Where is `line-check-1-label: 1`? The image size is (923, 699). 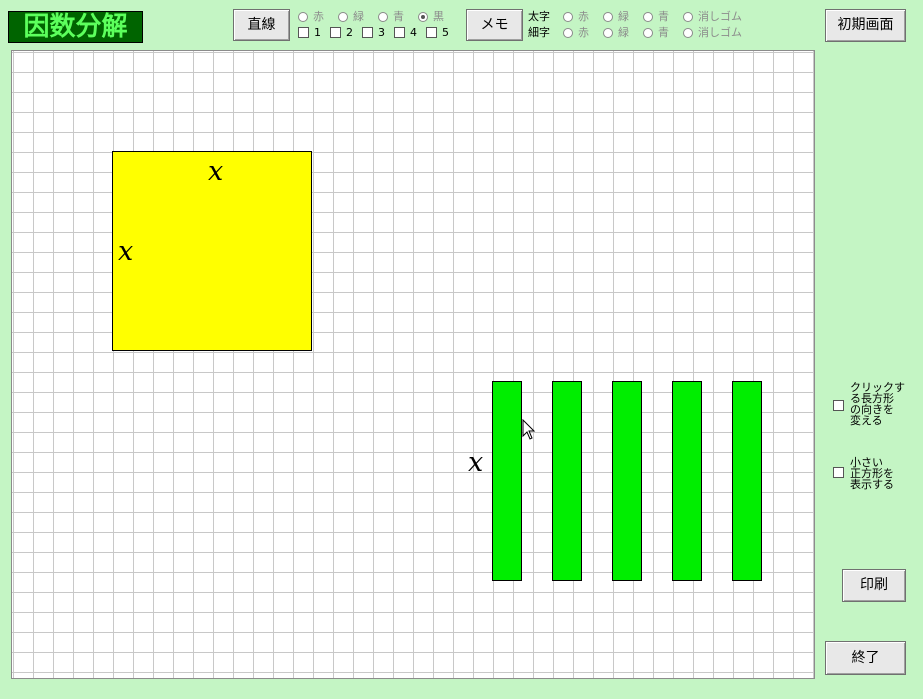
line-check-1-label: 1 is located at coordinates (317, 32).